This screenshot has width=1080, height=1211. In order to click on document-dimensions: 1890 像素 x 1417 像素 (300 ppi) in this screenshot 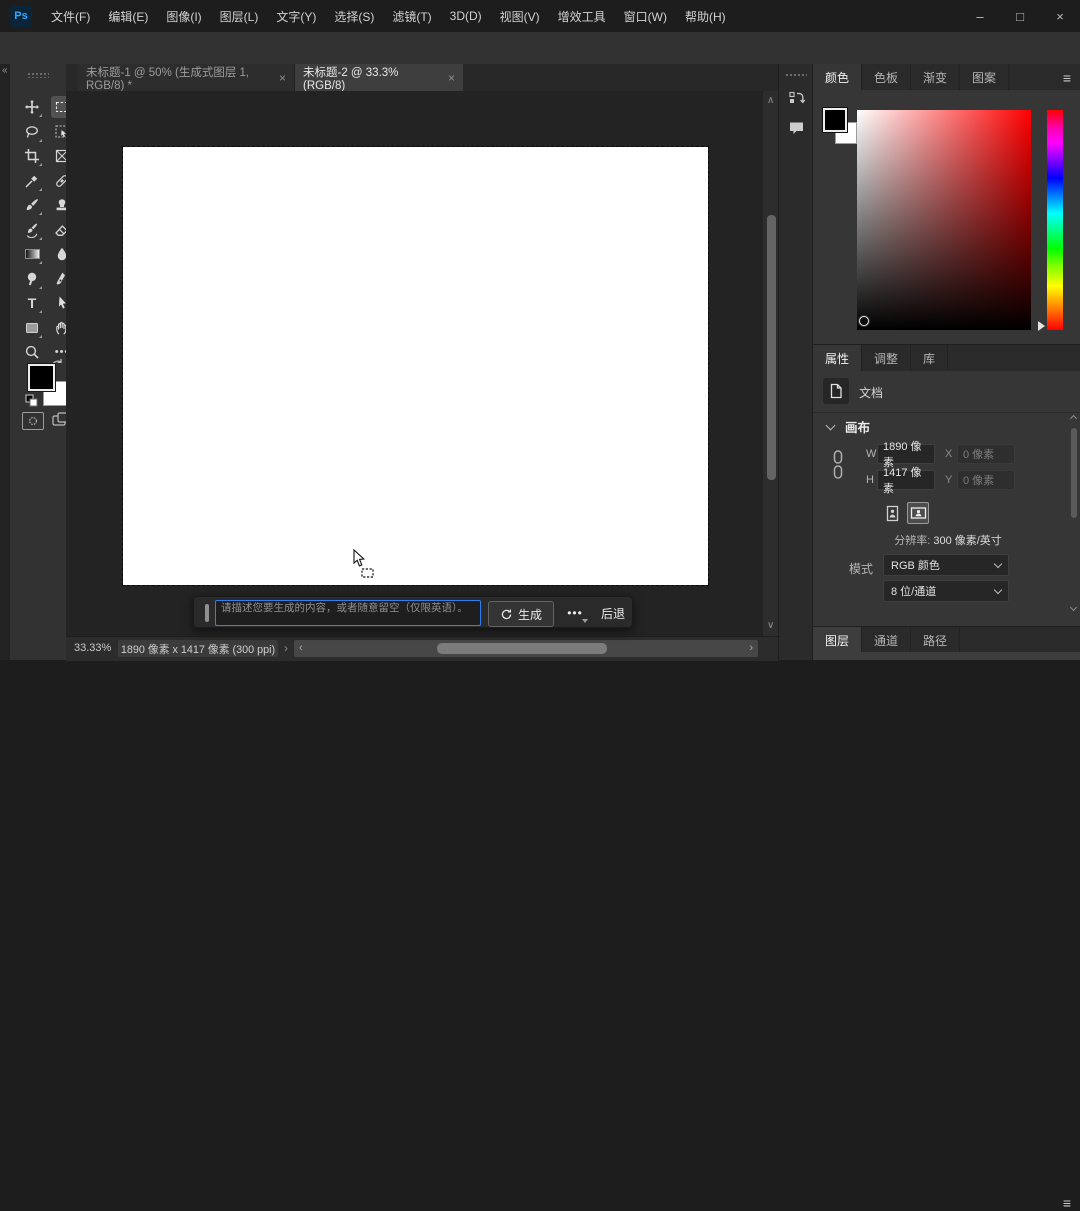, I will do `click(198, 648)`.